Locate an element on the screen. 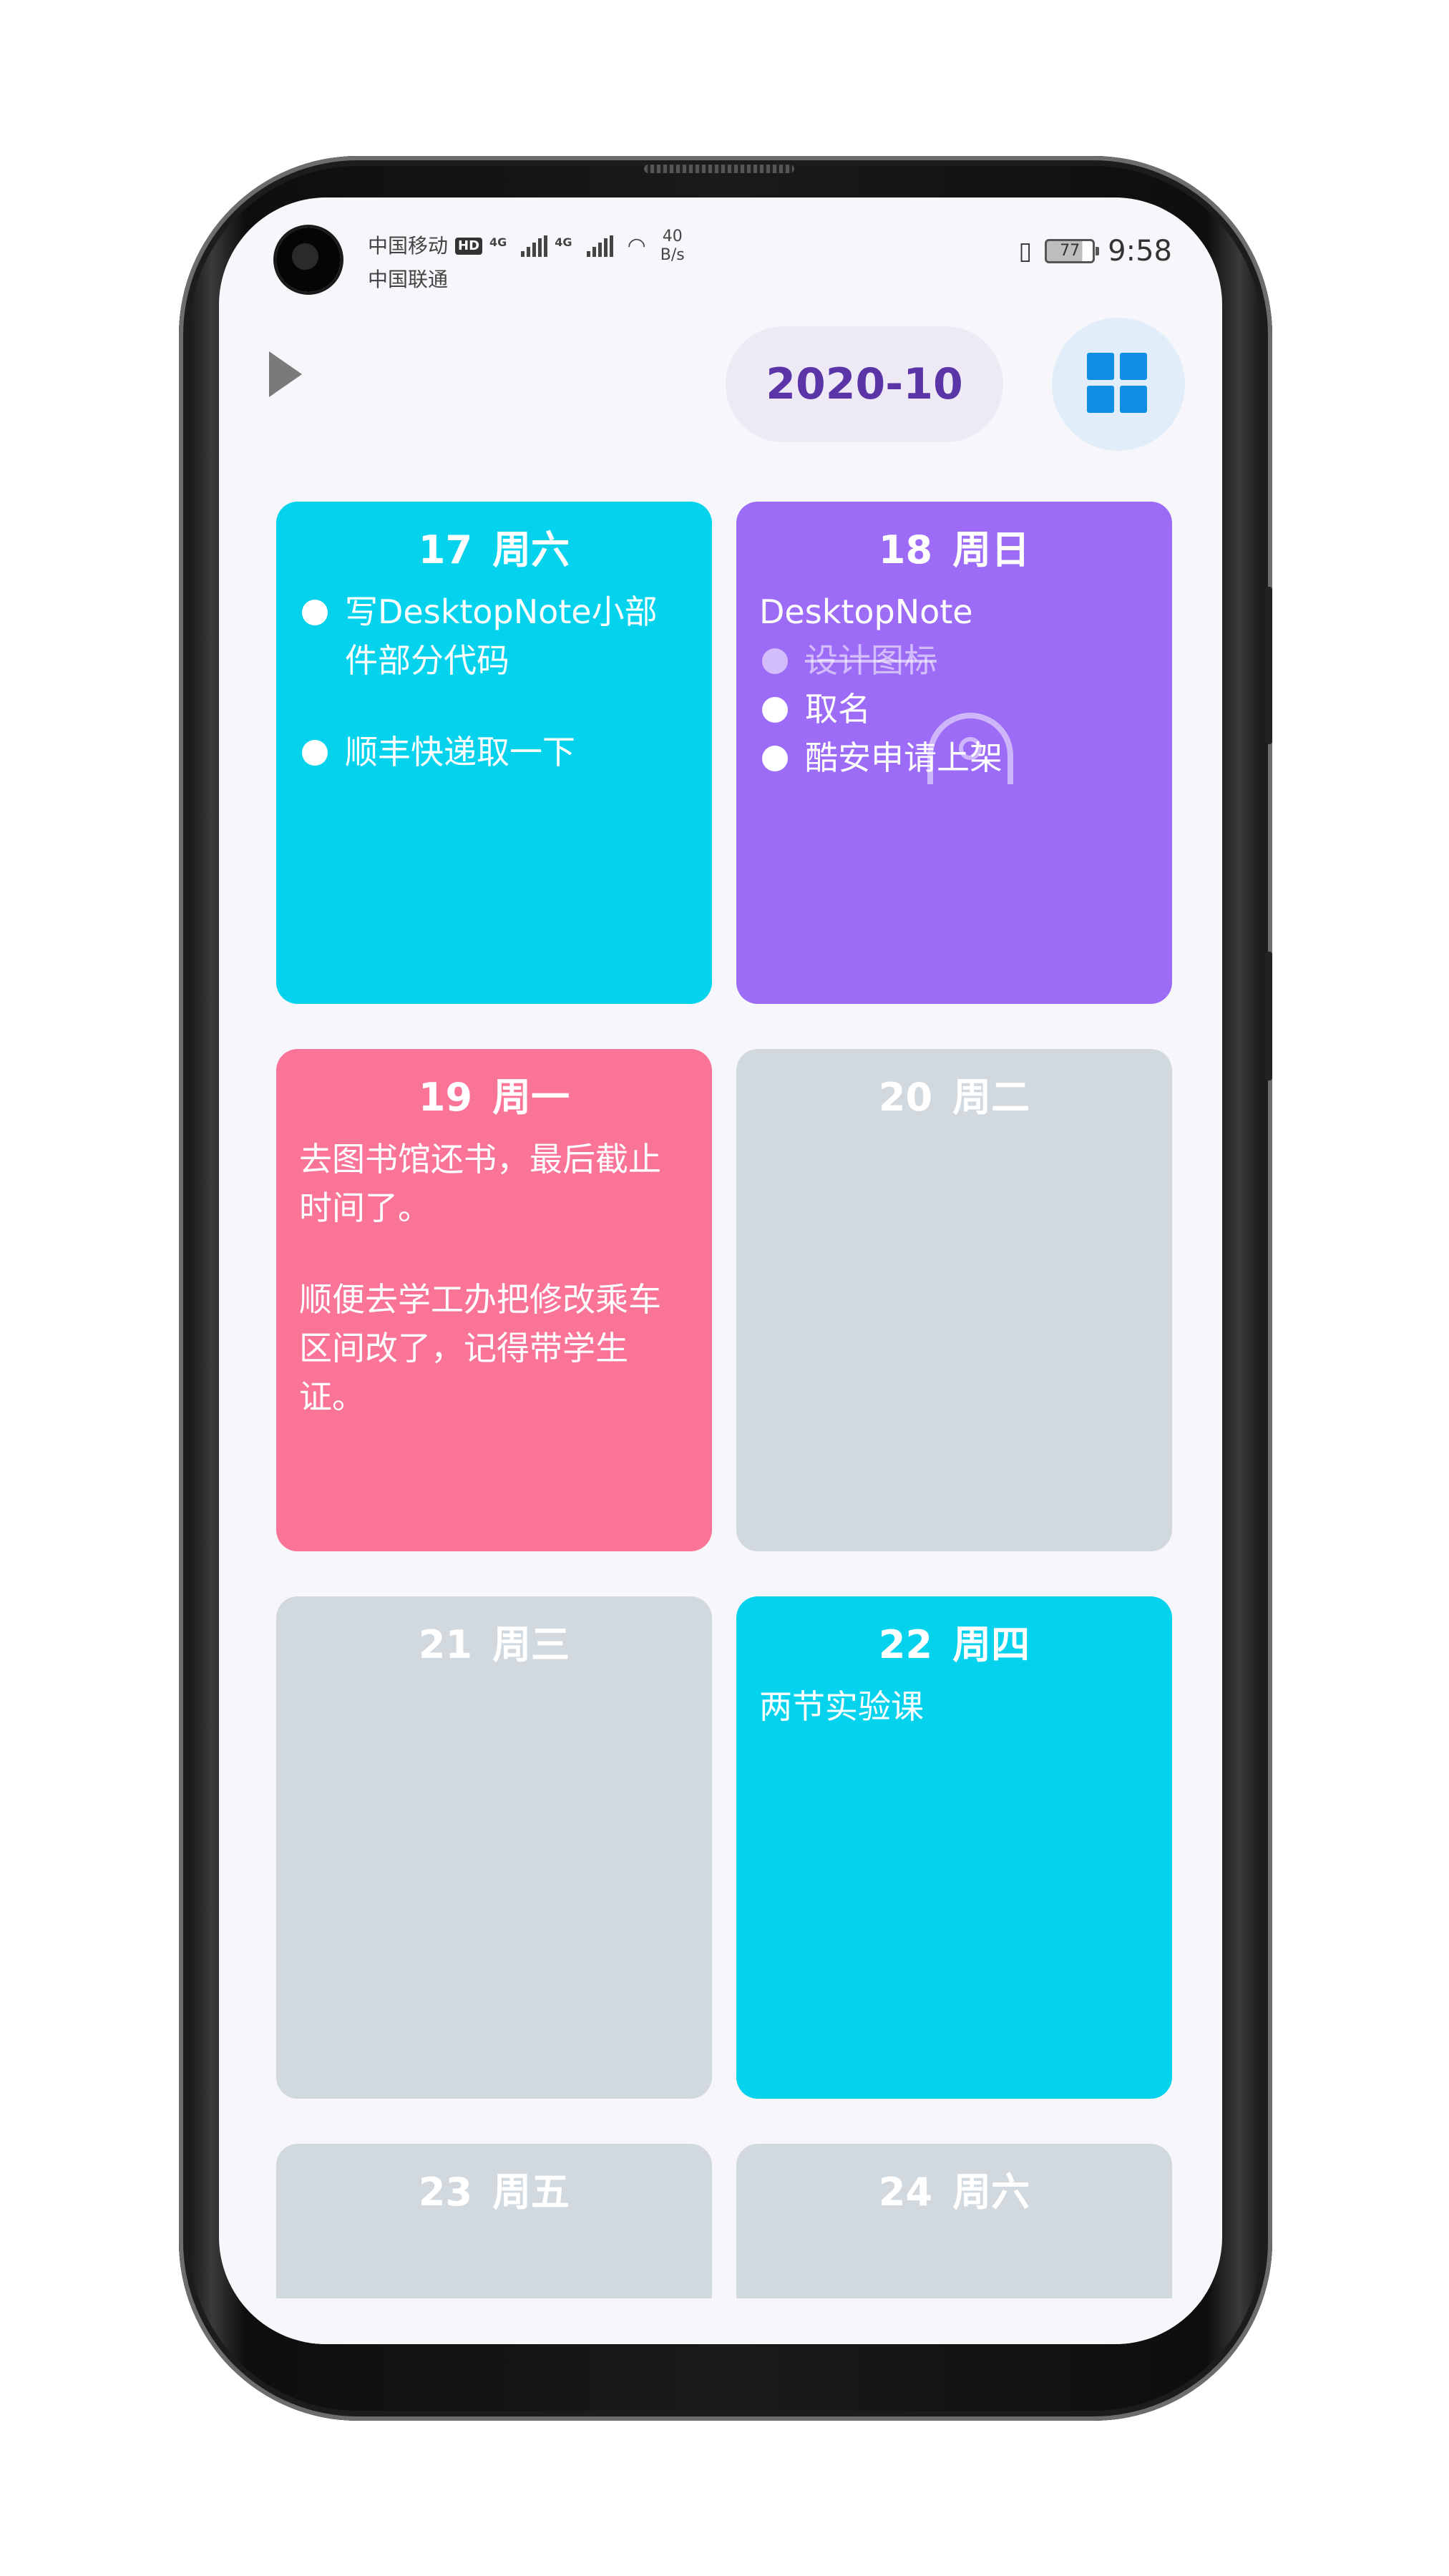 Image resolution: width=1449 pixels, height=2576 pixels. volume-button is located at coordinates (1268, 665).